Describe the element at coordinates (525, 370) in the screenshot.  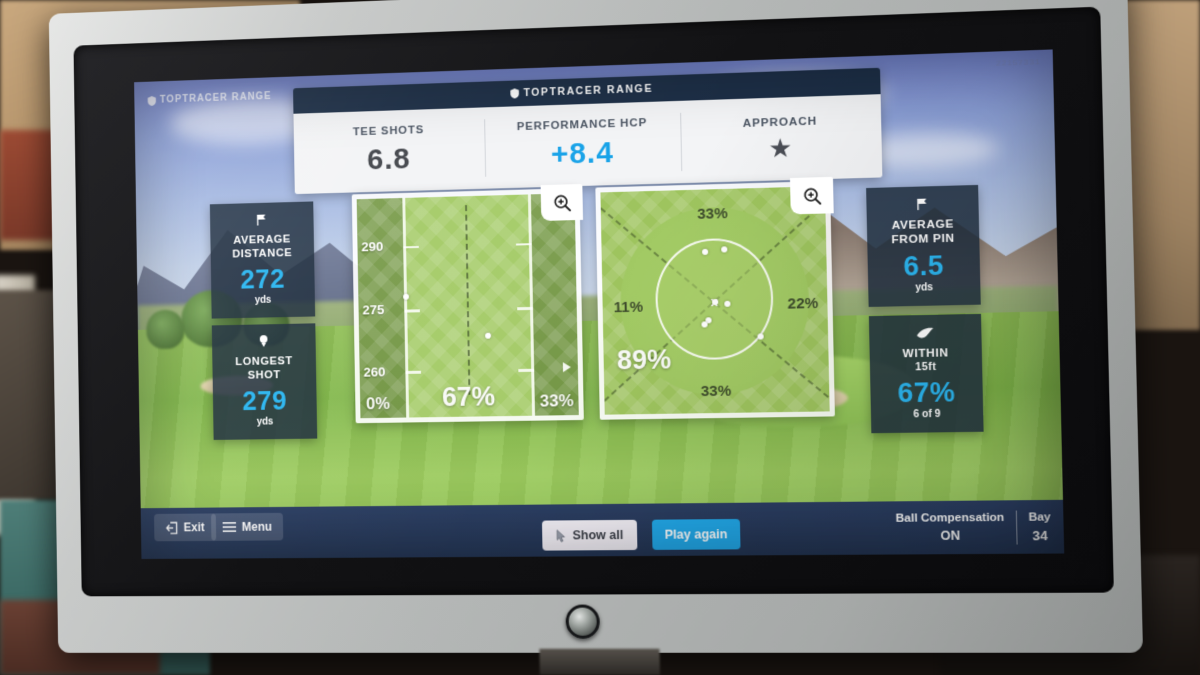
I see `yard-tick-260-right` at that location.